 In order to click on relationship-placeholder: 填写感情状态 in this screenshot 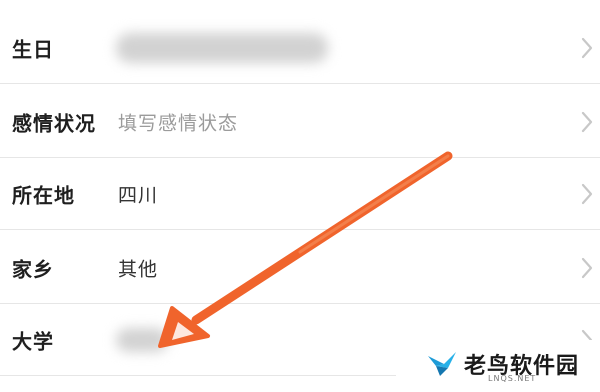, I will do `click(178, 123)`.